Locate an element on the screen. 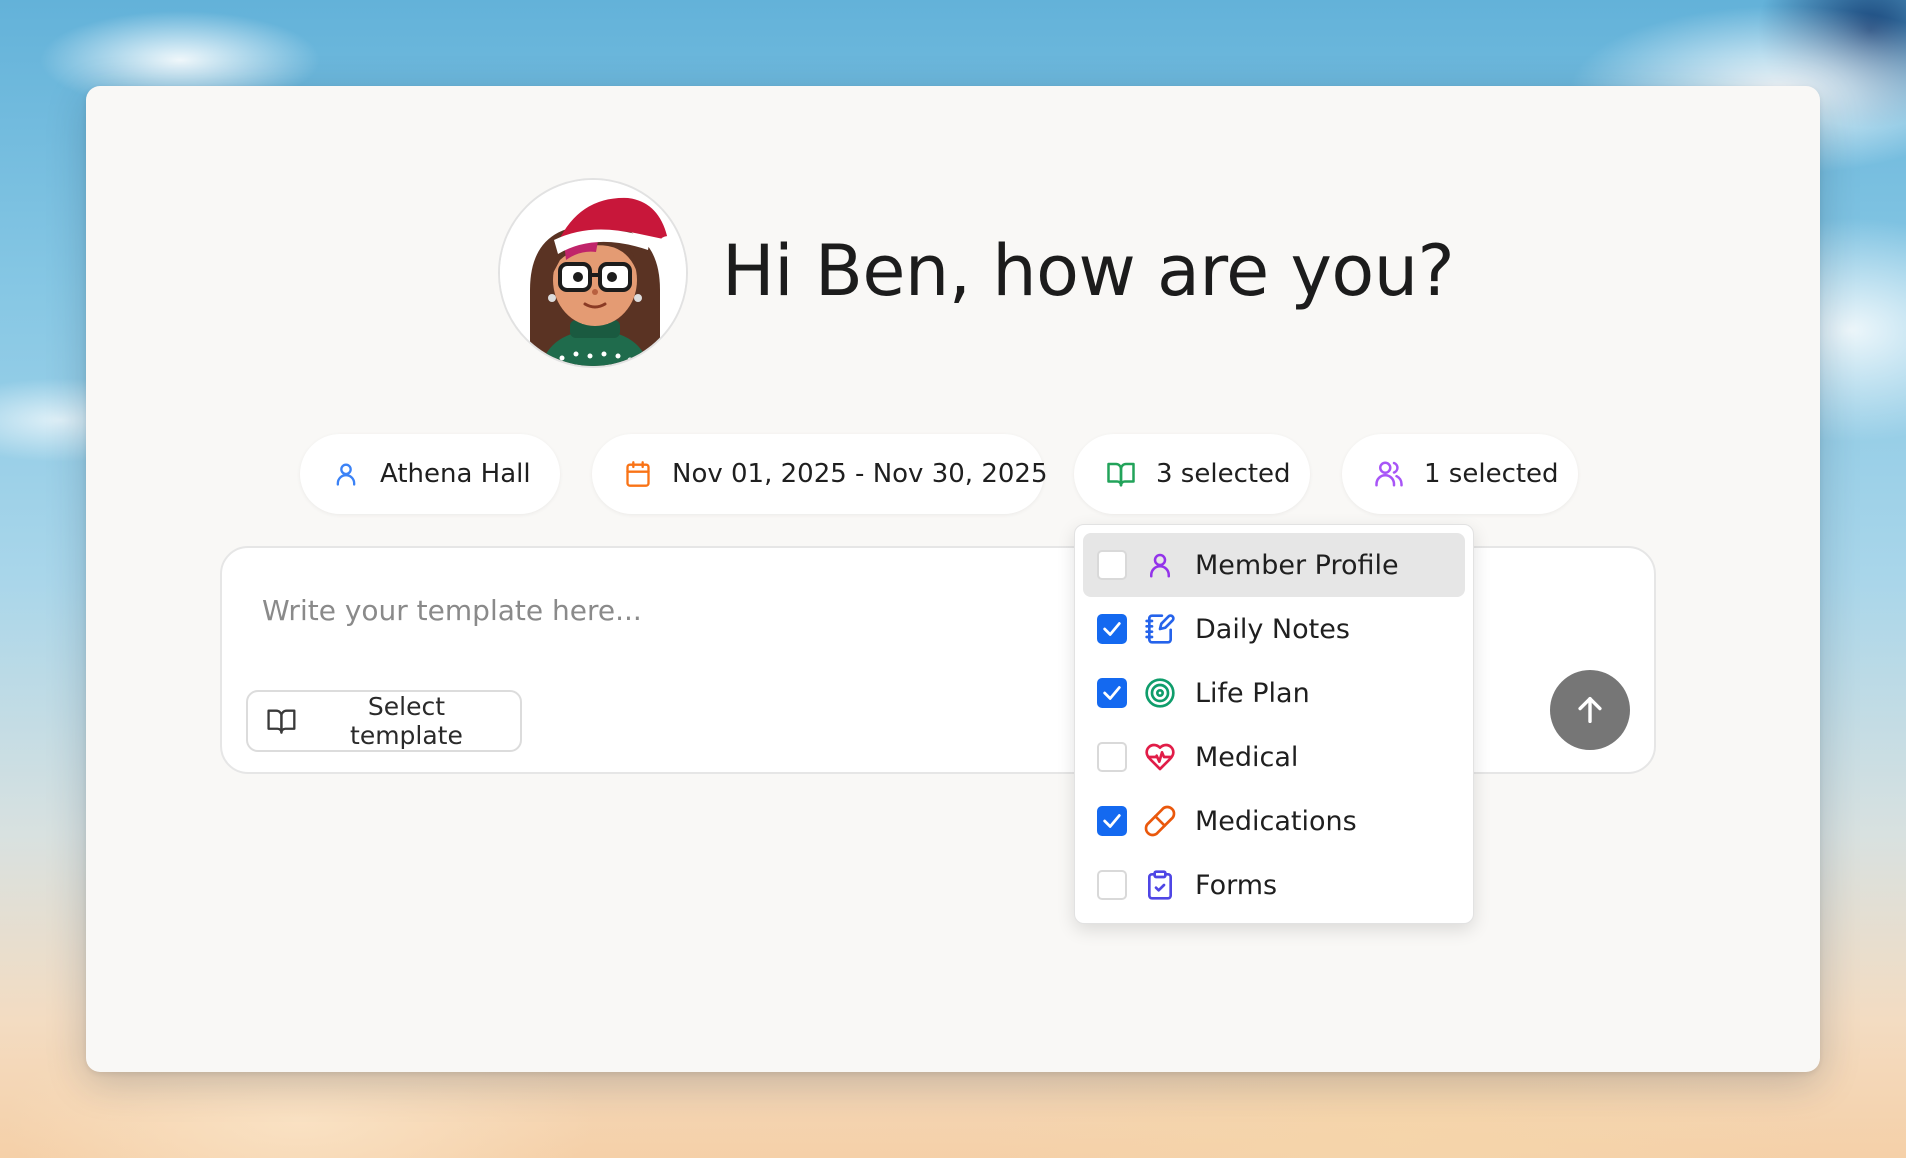 The width and height of the screenshot is (1906, 1158). dropdown-item-member-profile: Member Profile is located at coordinates (1274, 565).